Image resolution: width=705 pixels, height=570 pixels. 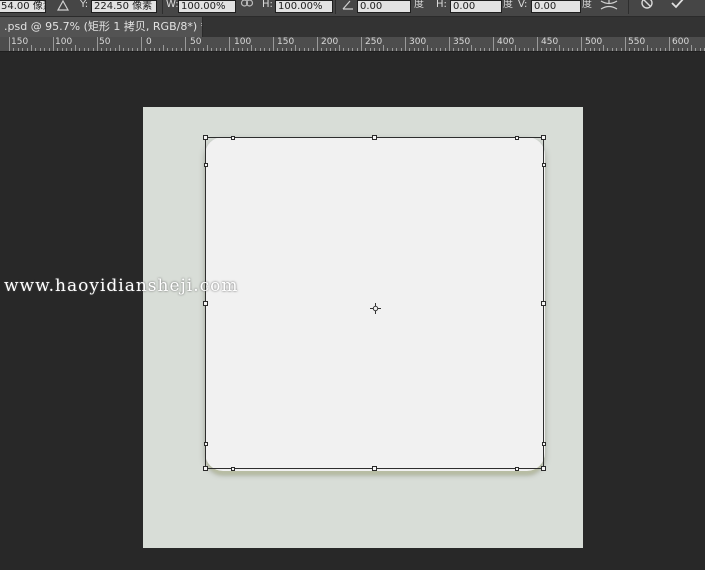 What do you see at coordinates (508, 5) in the screenshot?
I see `hskew-unit: 度` at bounding box center [508, 5].